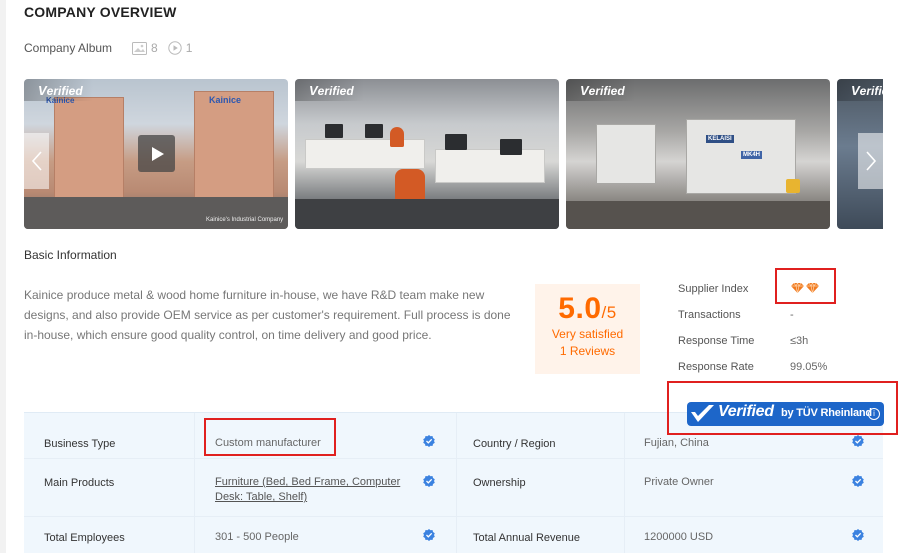 The image size is (900, 553). Describe the element at coordinates (698, 154) in the screenshot. I see `album-photo-workshop: MK4H KELAISI Verified` at that location.